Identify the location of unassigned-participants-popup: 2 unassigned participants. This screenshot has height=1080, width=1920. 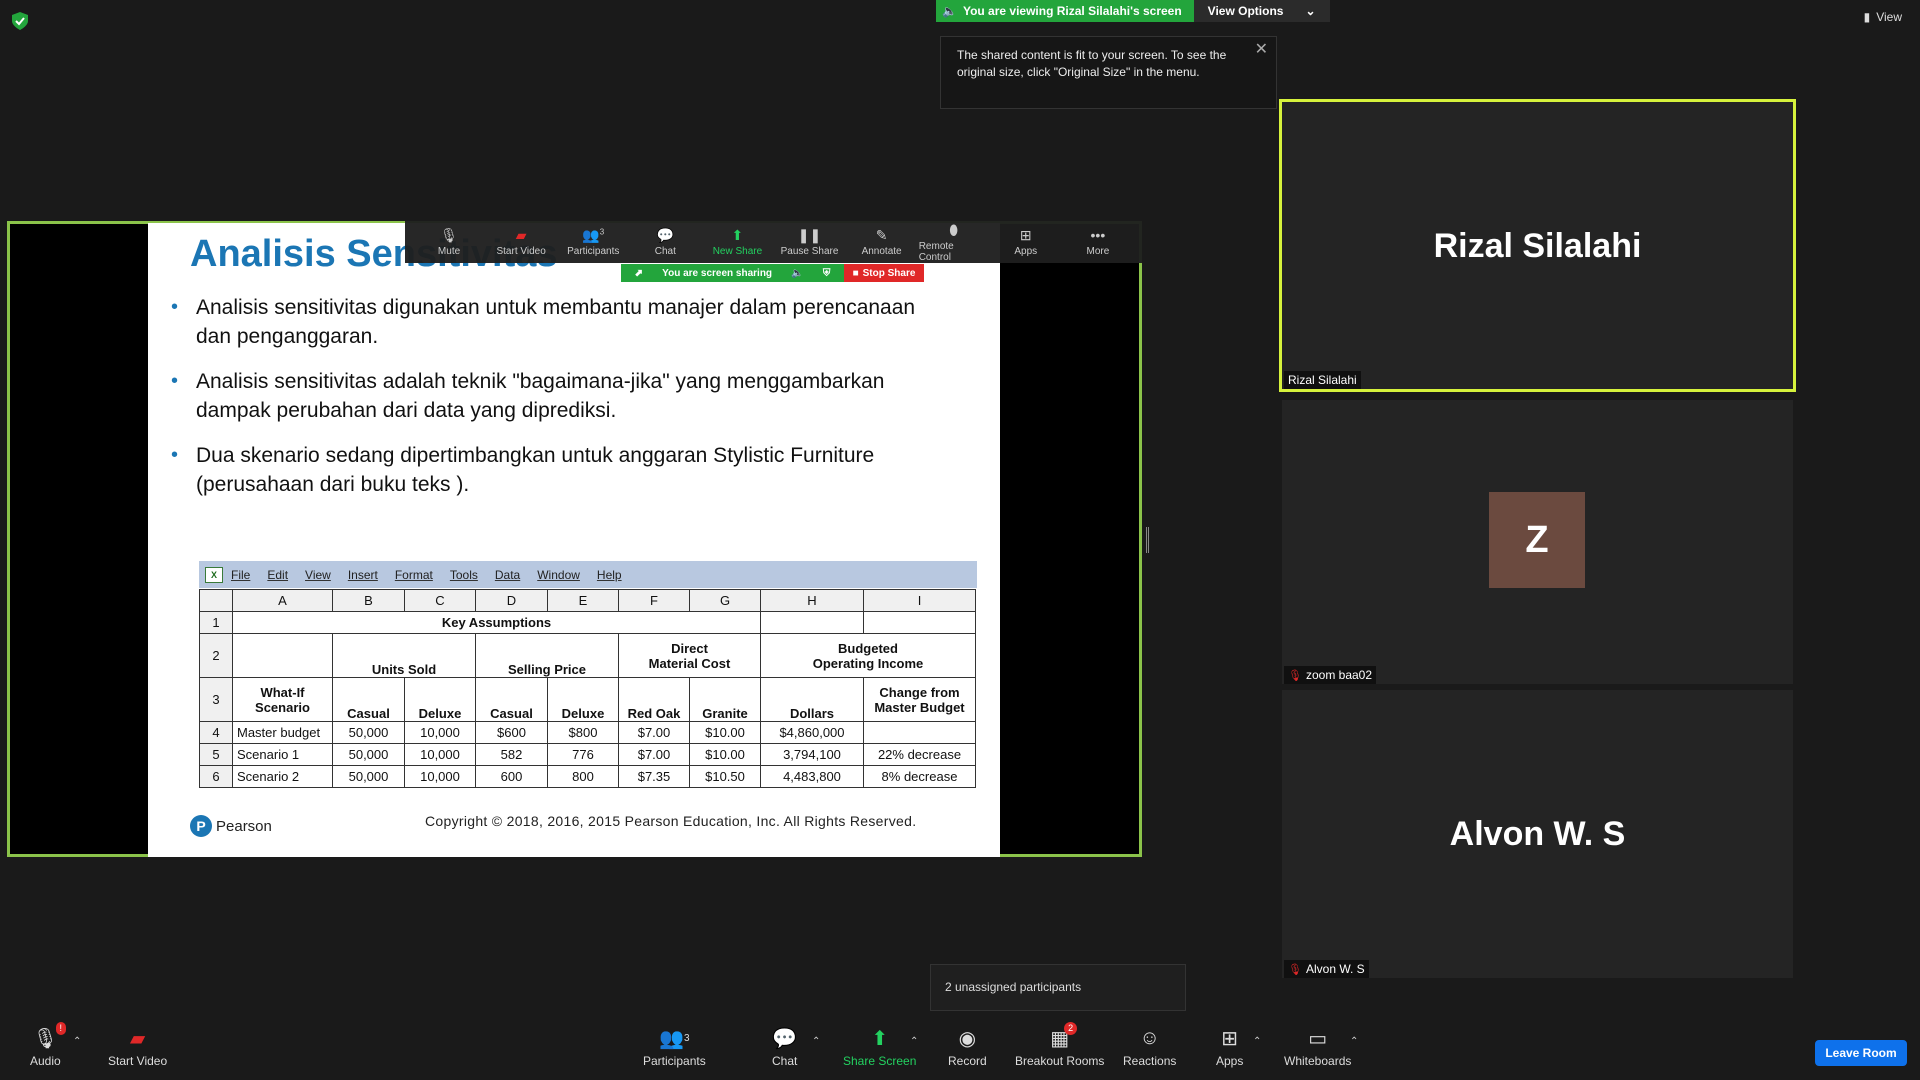
(1058, 987).